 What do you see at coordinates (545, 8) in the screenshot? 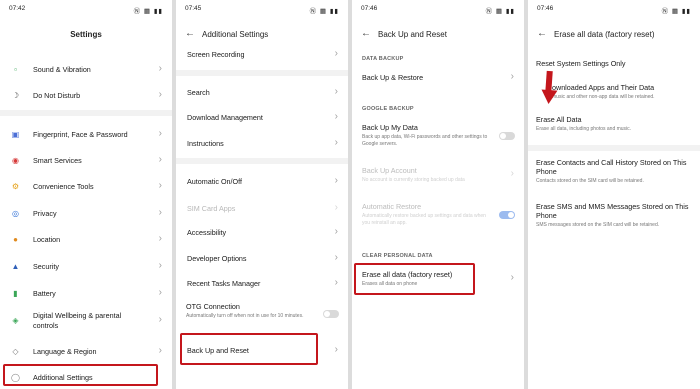
I see `status-time: 07:46` at bounding box center [545, 8].